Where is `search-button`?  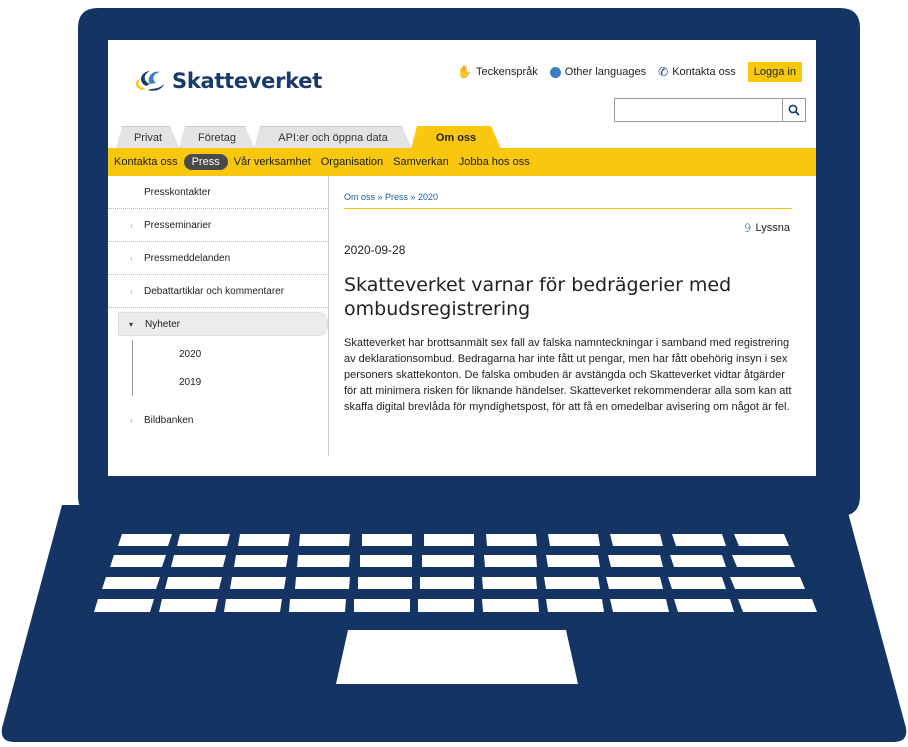
search-button is located at coordinates (793, 110).